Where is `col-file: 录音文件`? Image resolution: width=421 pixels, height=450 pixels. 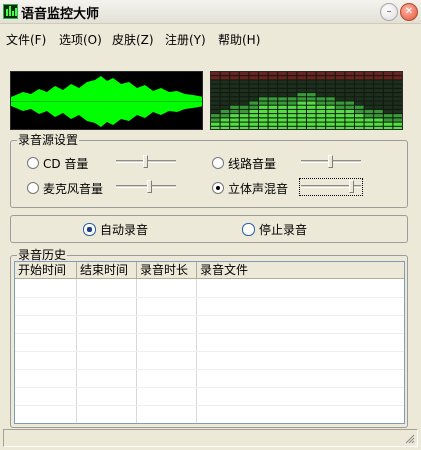 col-file: 录音文件 is located at coordinates (300, 270).